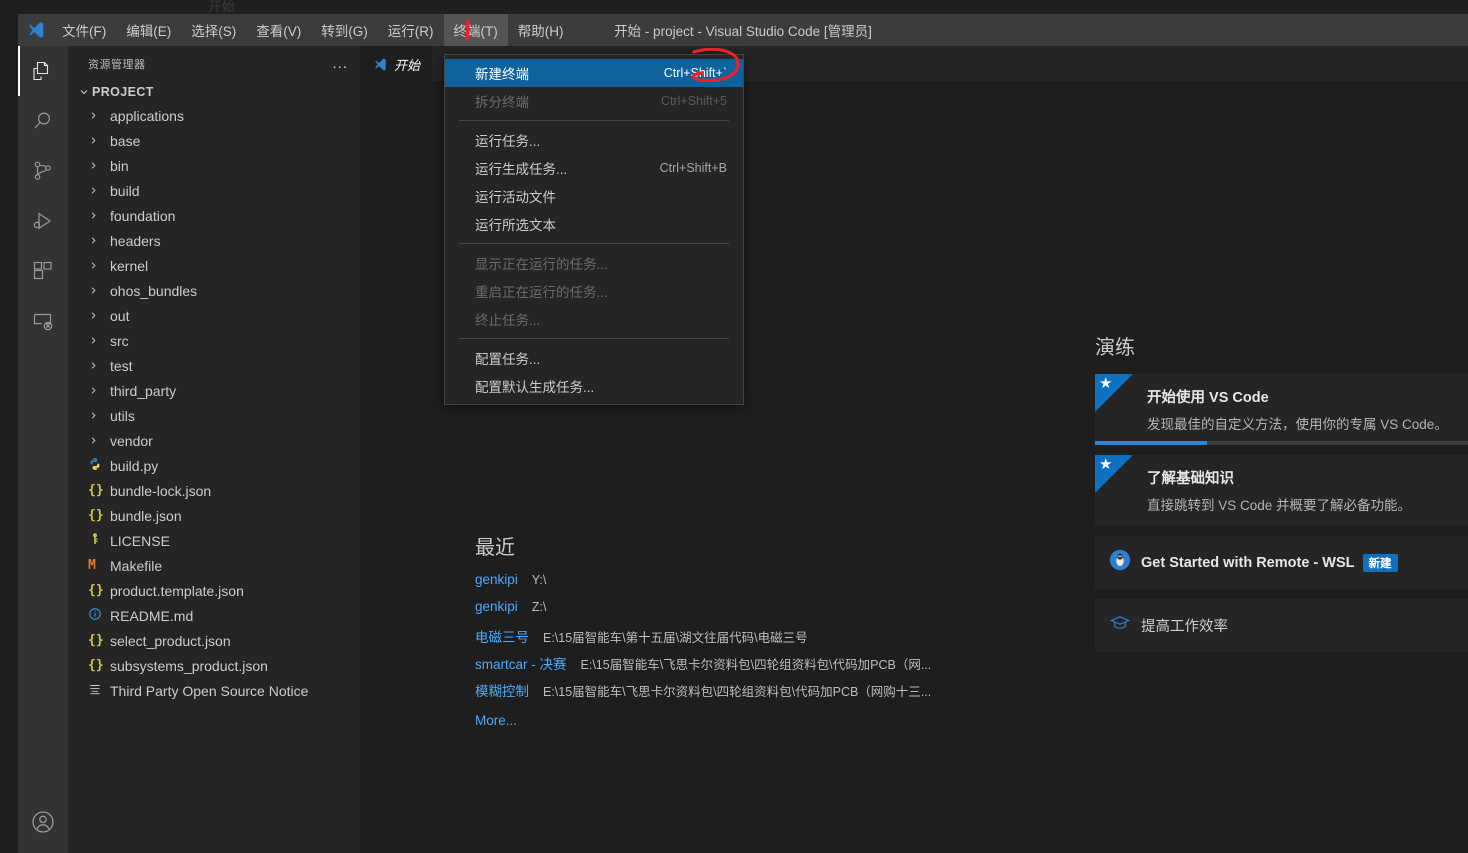 The image size is (1468, 853). What do you see at coordinates (214, 315) in the screenshot?
I see `tree-row-folder: out` at bounding box center [214, 315].